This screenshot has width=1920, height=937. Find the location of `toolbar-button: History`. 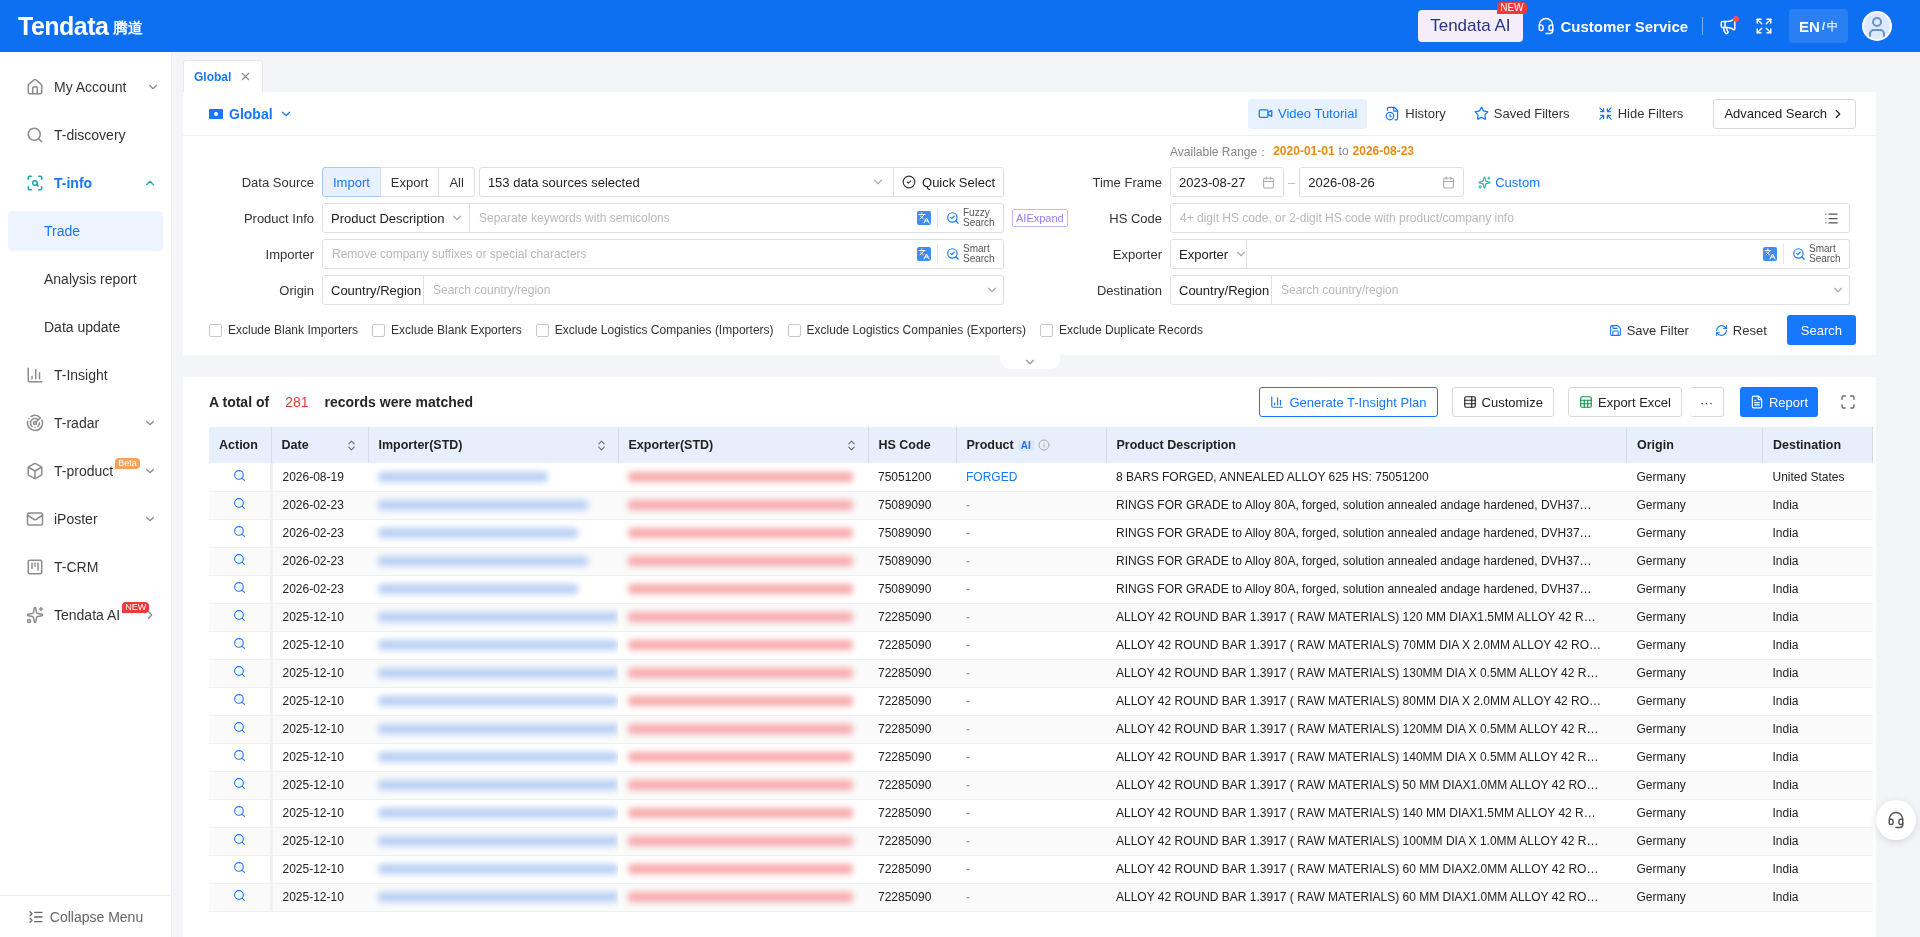

toolbar-button: History is located at coordinates (1415, 113).